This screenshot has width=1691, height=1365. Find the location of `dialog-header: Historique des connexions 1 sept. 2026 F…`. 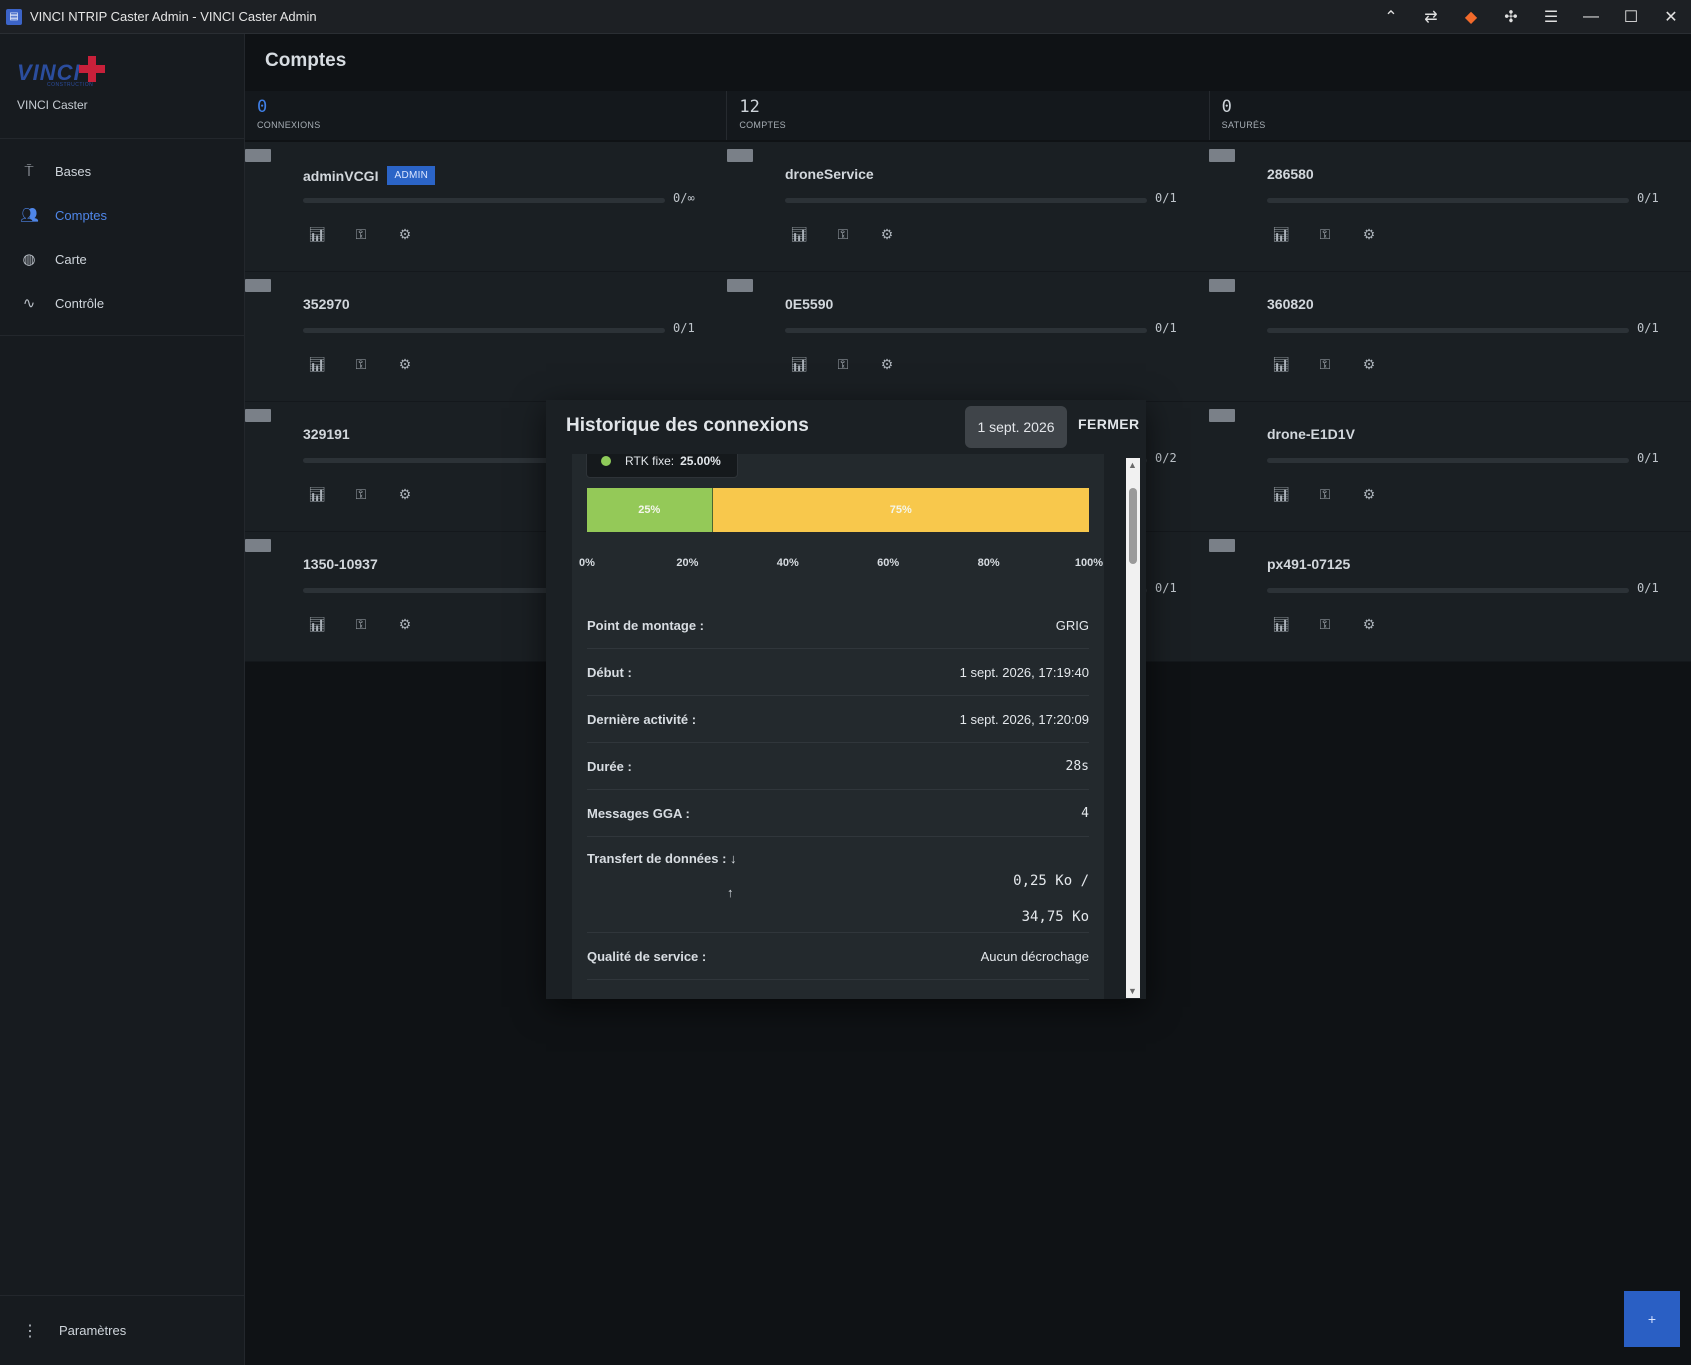

dialog-header: Historique des connexions 1 sept. 2026 F… is located at coordinates (846, 427).